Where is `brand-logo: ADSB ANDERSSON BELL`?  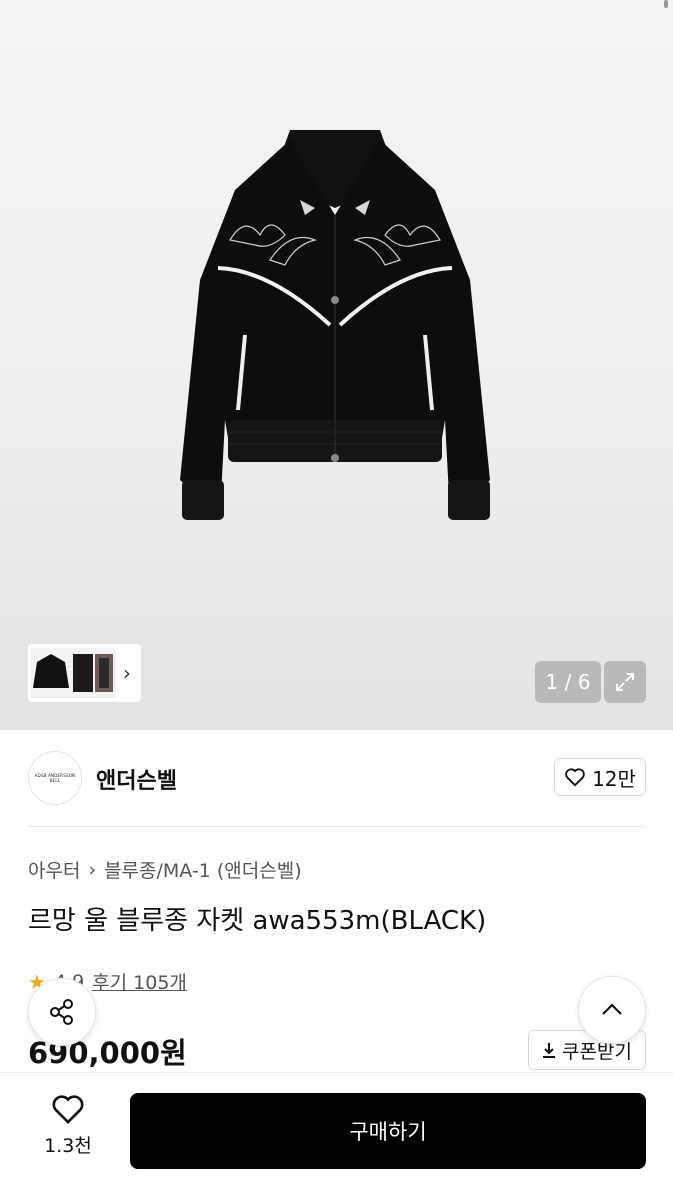
brand-logo: ADSB ANDERSSON BELL is located at coordinates (55, 778).